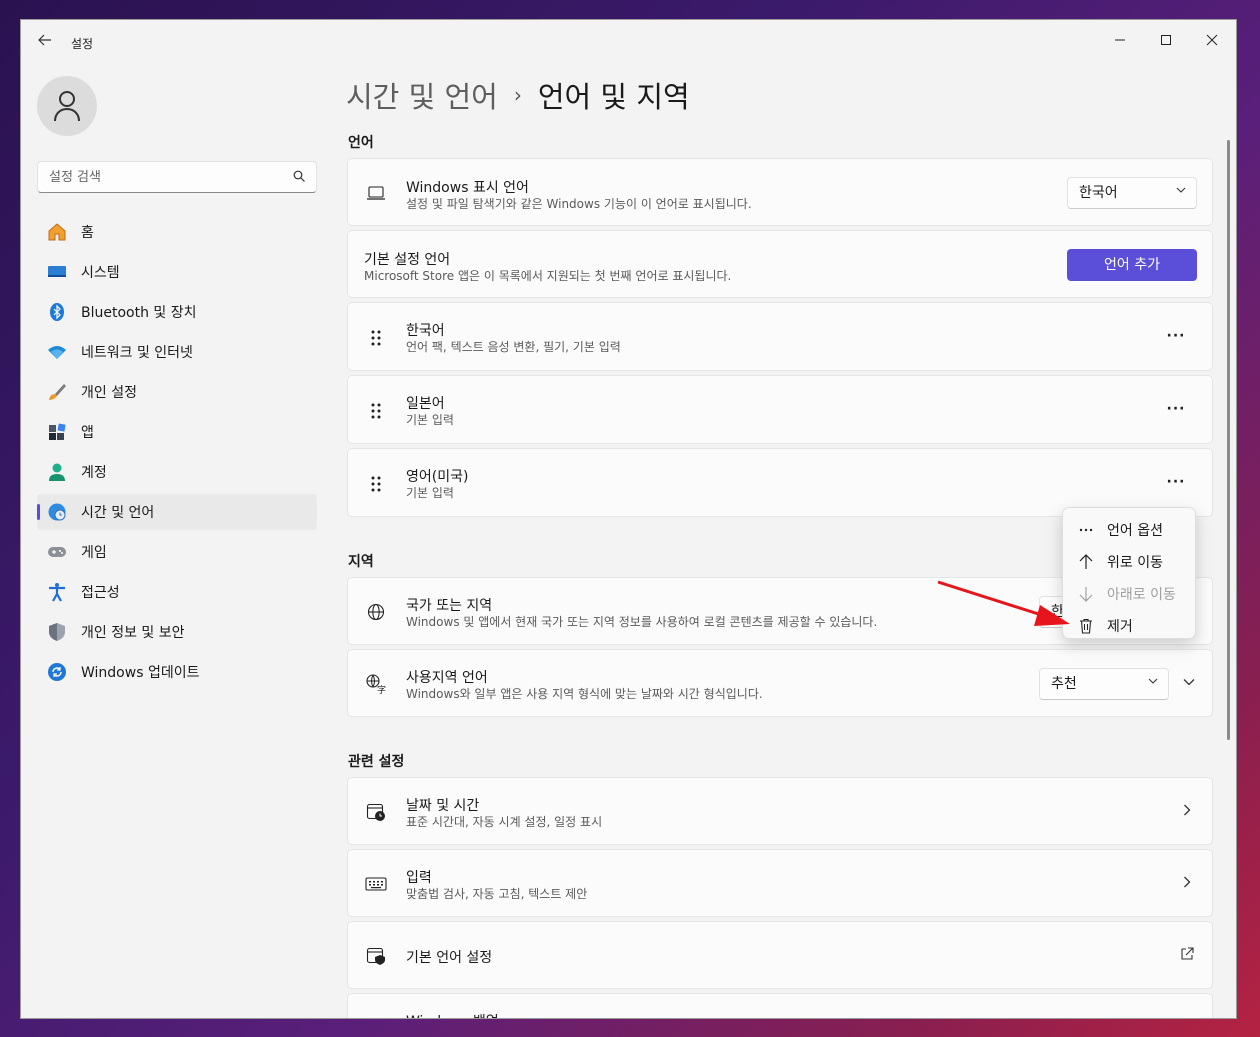  Describe the element at coordinates (504, 822) in the screenshot. I see `card-subtitle: 표준 시간대, 자동 시계 설정, 일정 표시` at that location.